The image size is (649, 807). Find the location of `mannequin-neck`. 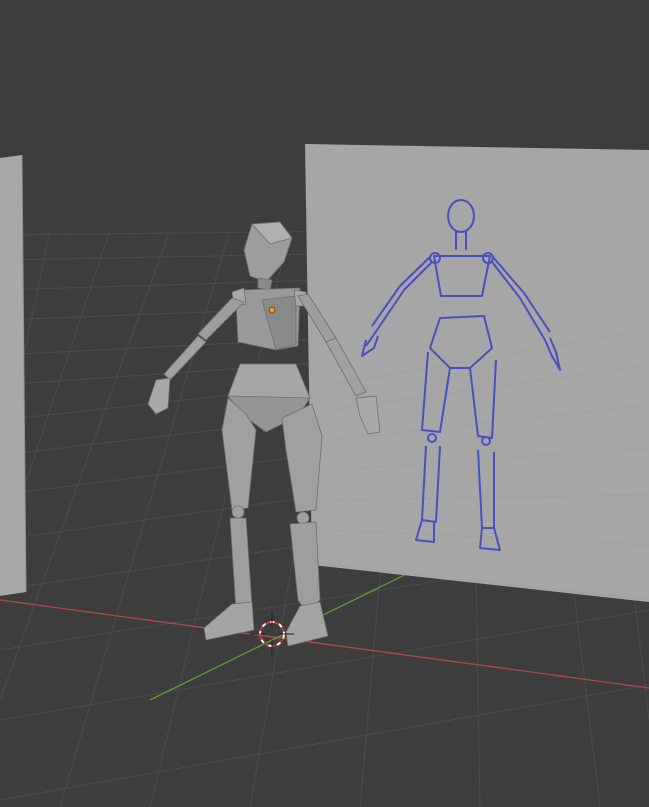

mannequin-neck is located at coordinates (265, 284).